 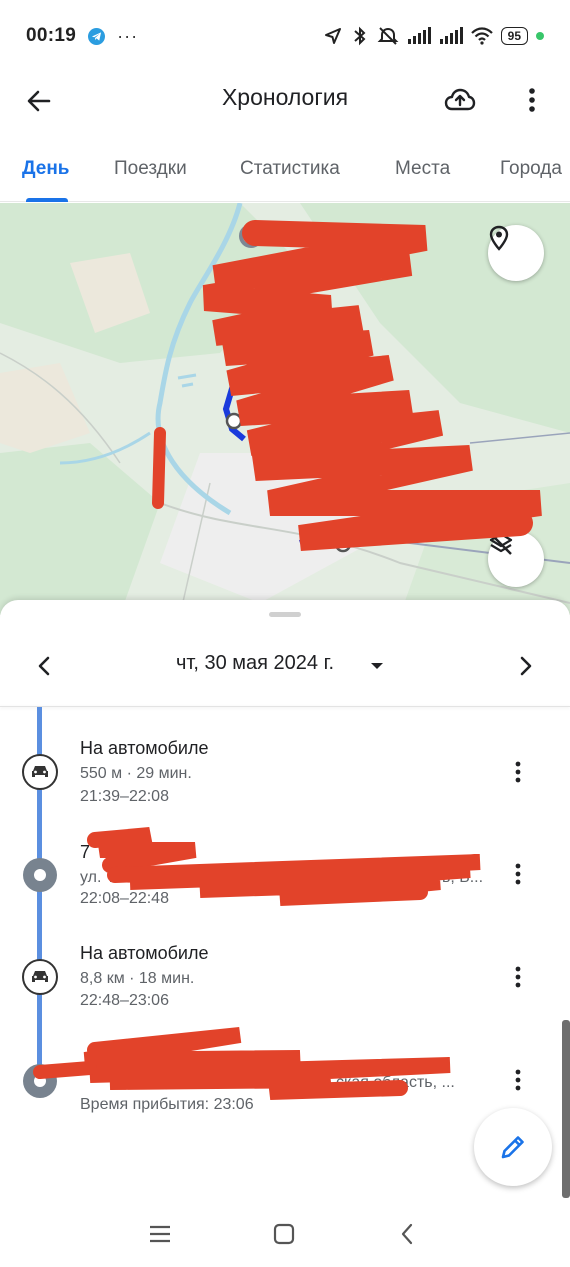 What do you see at coordinates (150, 169) in the screenshot?
I see `tab-trips: Поездки` at bounding box center [150, 169].